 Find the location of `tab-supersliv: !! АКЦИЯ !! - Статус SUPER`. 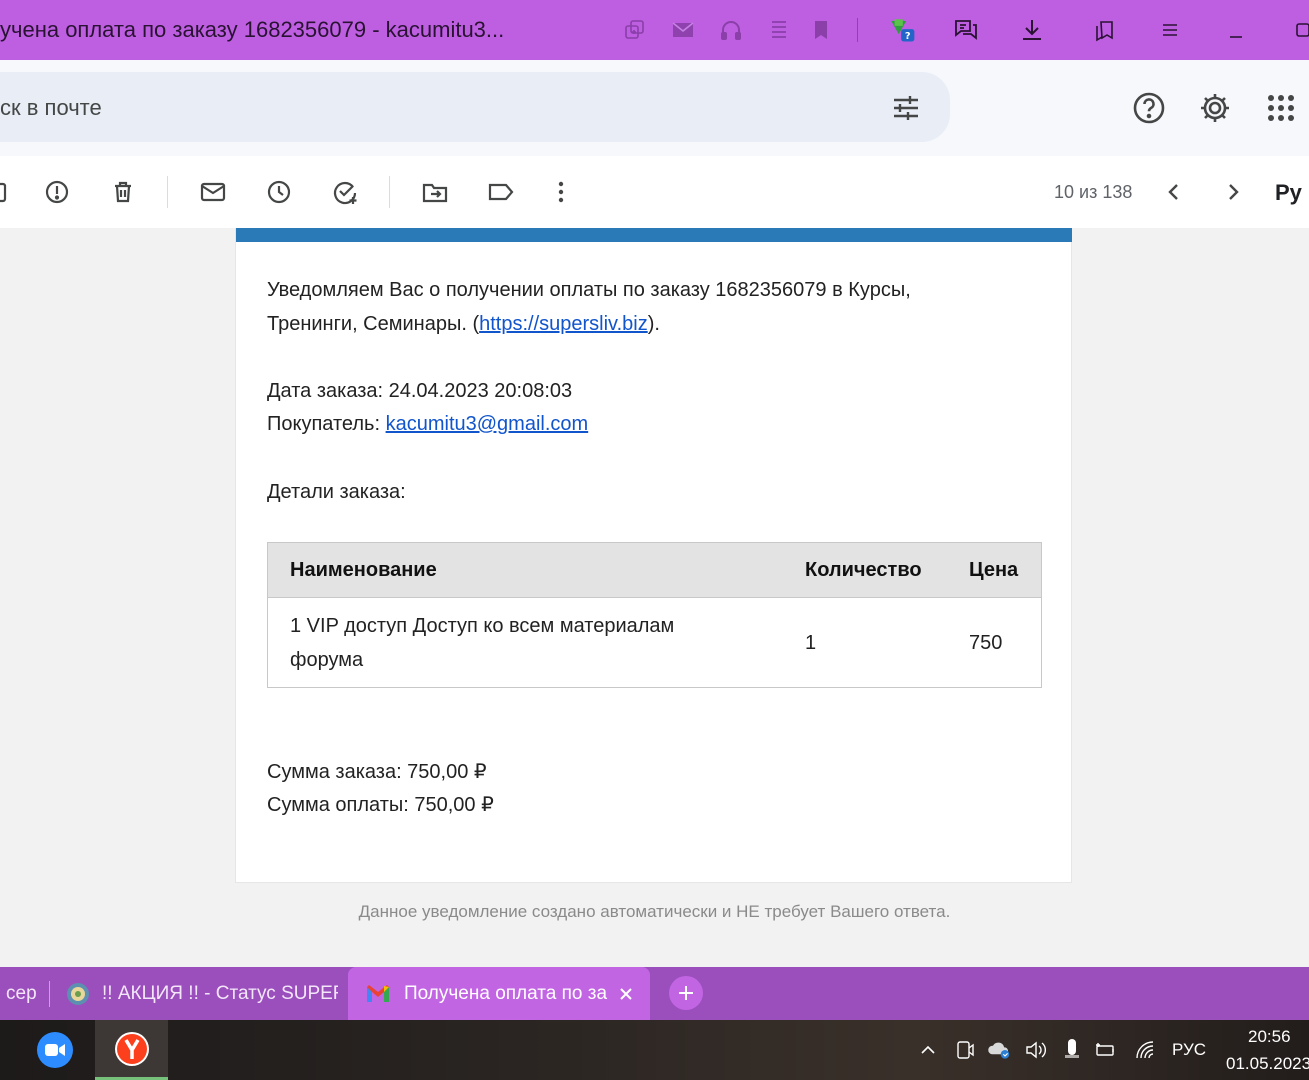

tab-supersliv: !! АКЦИЯ !! - Статус SUPER is located at coordinates (199, 993).